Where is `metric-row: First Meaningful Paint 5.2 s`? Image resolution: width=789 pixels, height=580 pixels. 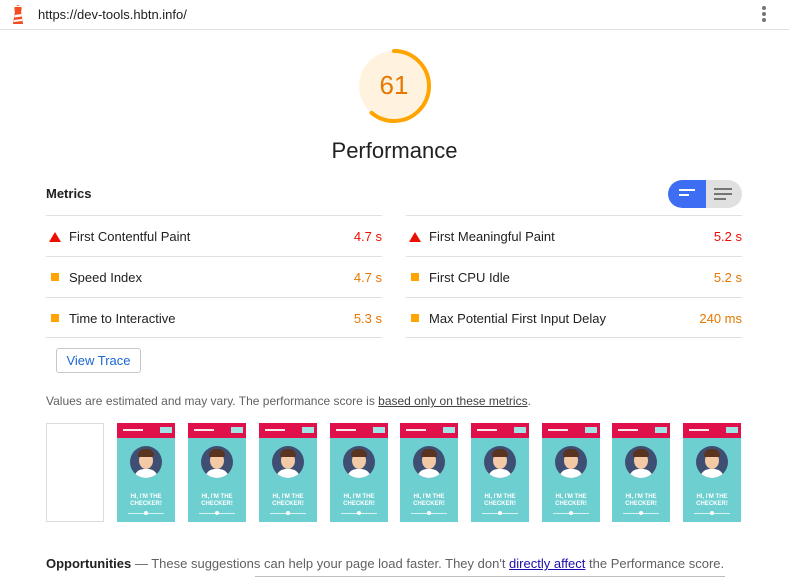 metric-row: First Meaningful Paint 5.2 s is located at coordinates (574, 235).